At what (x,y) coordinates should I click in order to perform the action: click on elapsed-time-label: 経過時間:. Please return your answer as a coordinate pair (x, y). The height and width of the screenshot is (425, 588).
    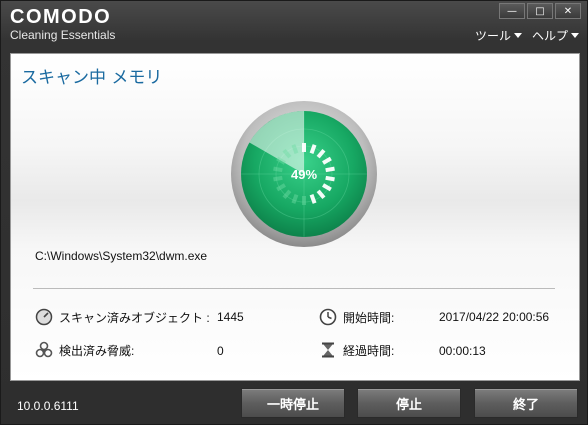
    Looking at the image, I should click on (369, 350).